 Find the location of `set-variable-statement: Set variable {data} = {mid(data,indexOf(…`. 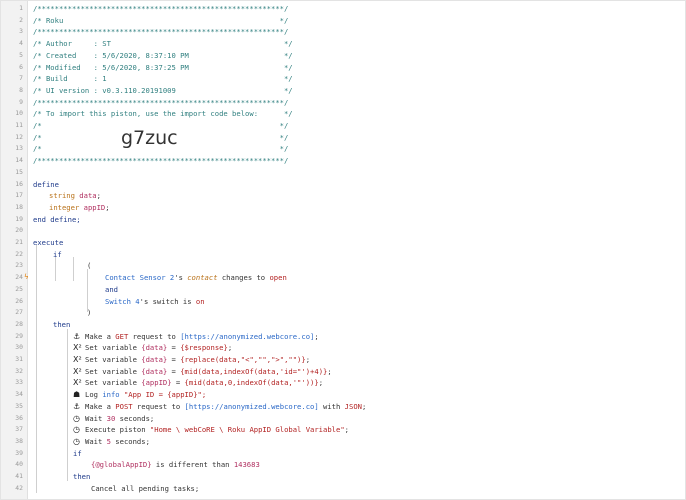

set-variable-statement: Set variable {data} = {mid(data,indexOf(… is located at coordinates (208, 372).